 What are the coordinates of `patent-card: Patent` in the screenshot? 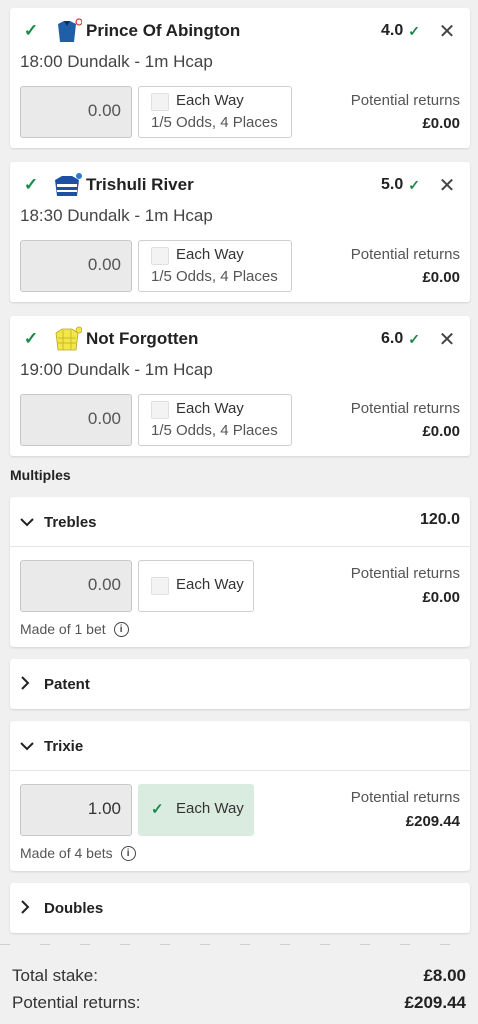 It's located at (240, 684).